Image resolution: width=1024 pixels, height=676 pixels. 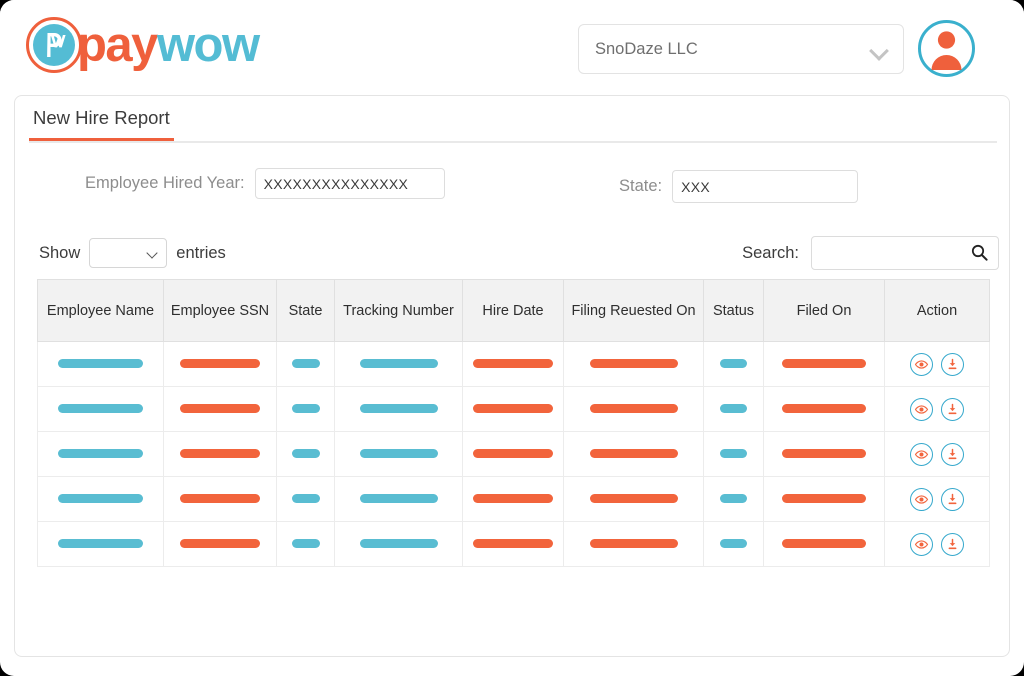 What do you see at coordinates (398, 310) in the screenshot?
I see `table-header-cell-tracking-number: Tracking Number` at bounding box center [398, 310].